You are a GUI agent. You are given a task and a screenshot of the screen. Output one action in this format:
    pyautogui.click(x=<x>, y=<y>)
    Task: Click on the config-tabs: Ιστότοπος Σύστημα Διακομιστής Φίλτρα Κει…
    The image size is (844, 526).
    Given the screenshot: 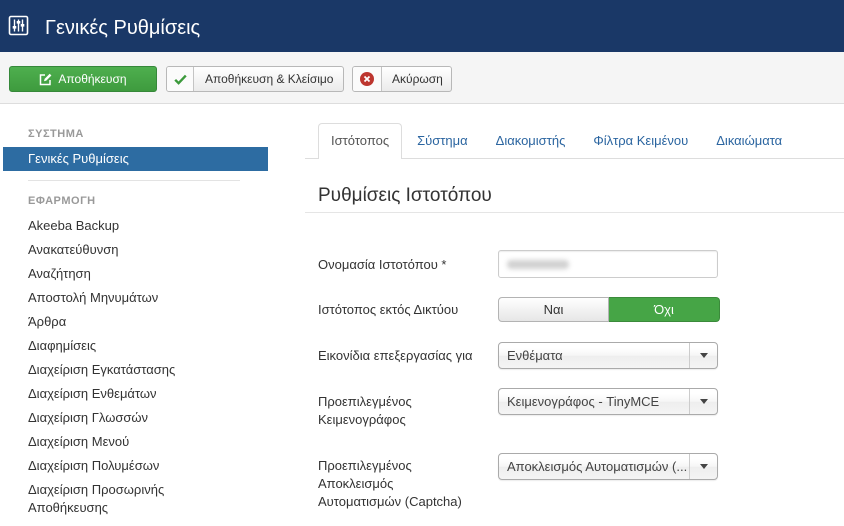 What is the action you would take?
    pyautogui.click(x=557, y=141)
    